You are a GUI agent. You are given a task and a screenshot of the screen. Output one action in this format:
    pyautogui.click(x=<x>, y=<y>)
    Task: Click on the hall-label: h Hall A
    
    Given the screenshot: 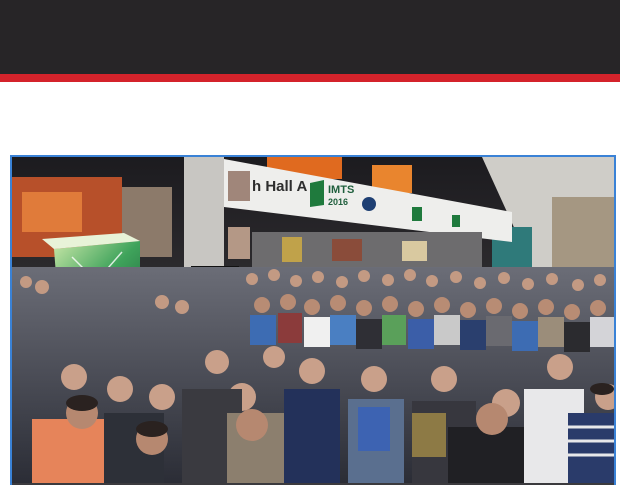 What is the action you would take?
    pyautogui.click(x=279, y=186)
    